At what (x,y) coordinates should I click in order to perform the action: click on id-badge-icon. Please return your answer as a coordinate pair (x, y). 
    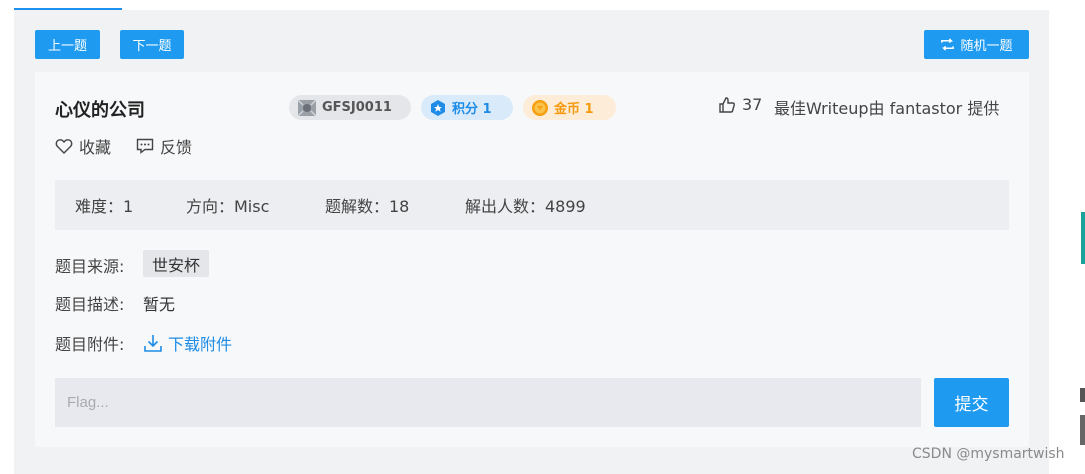
    Looking at the image, I should click on (307, 107).